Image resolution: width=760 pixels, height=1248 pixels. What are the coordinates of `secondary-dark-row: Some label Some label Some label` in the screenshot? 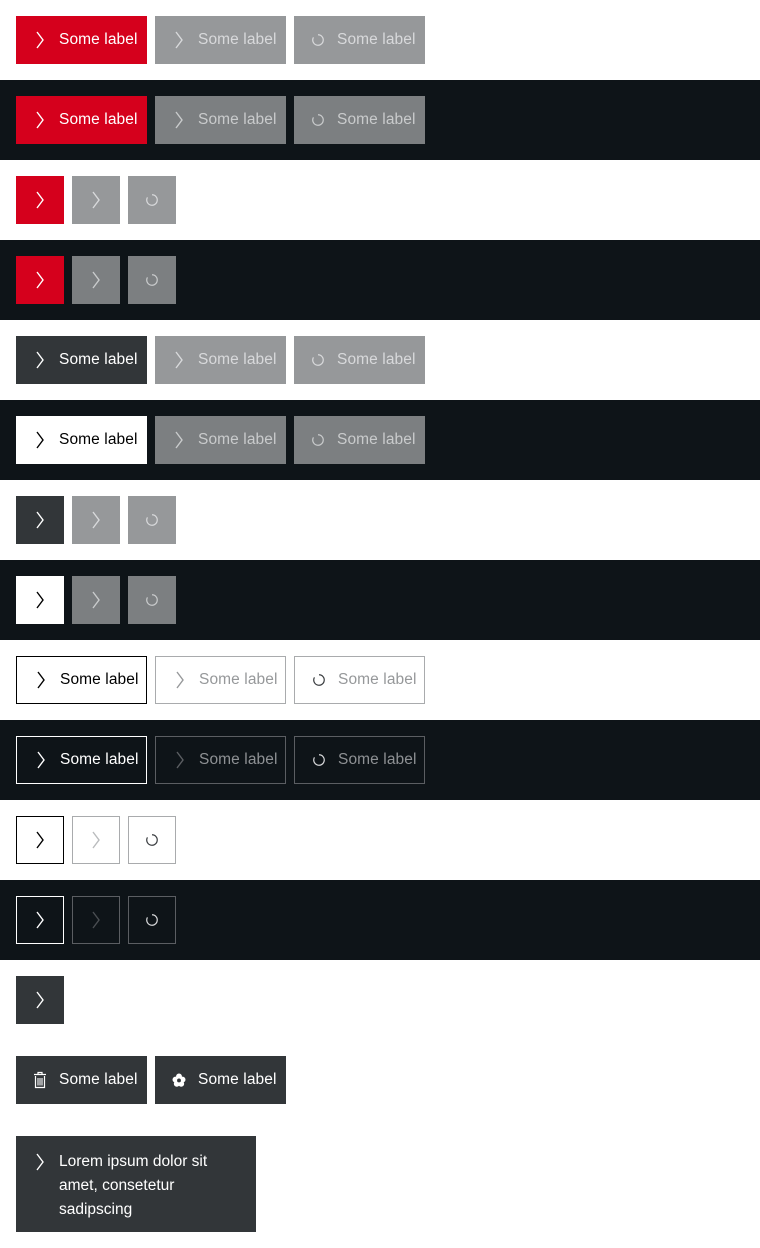 It's located at (380, 440).